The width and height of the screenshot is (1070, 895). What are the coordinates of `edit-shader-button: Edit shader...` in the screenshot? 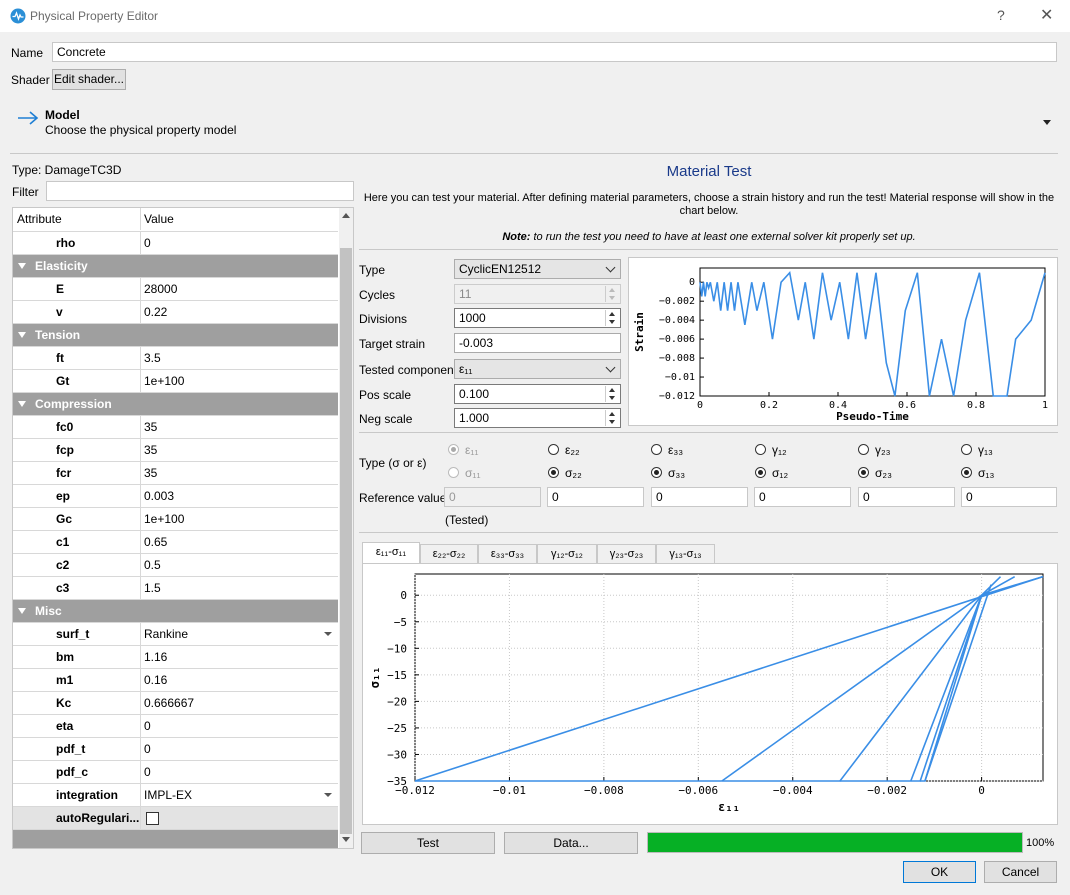 It's located at (89, 79).